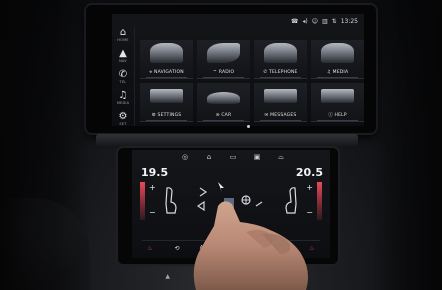 This screenshot has width=442, height=290. I want to click on media-icon, so click(337, 53).